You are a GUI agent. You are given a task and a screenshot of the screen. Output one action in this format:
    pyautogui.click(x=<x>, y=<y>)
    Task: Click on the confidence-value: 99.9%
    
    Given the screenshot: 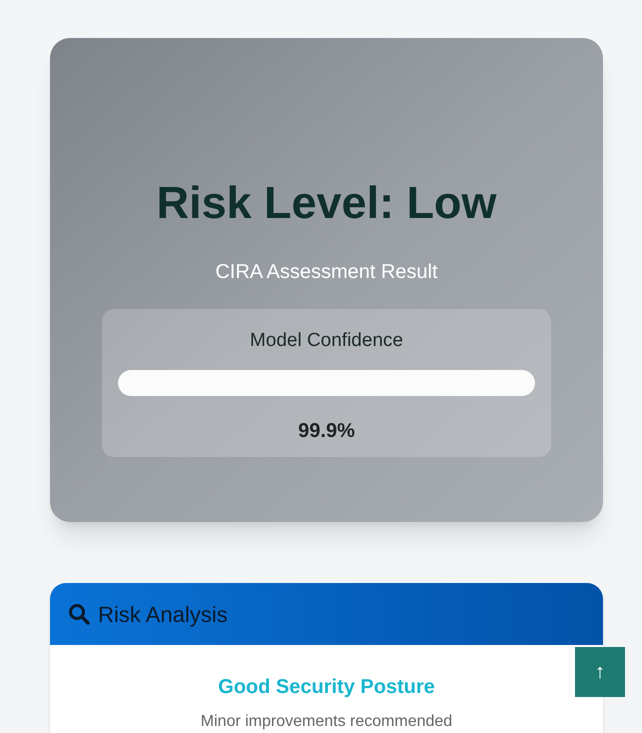 What is the action you would take?
    pyautogui.click(x=326, y=431)
    